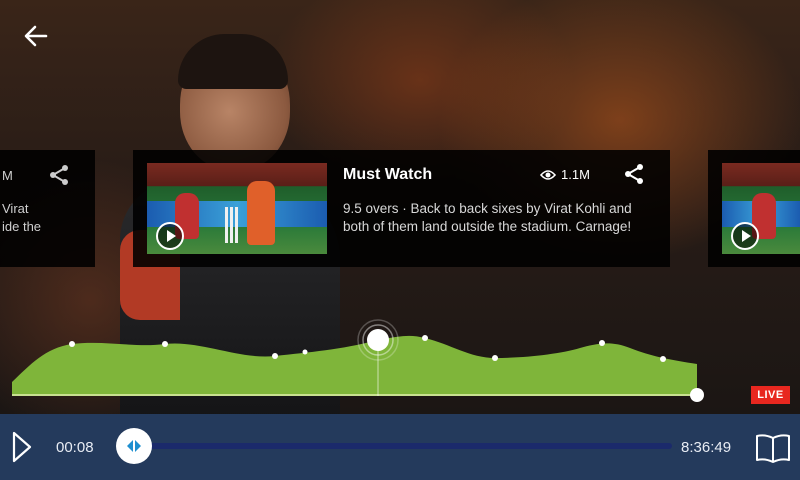 Image resolution: width=800 pixels, height=480 pixels. I want to click on card-title: Must Watch, so click(388, 174).